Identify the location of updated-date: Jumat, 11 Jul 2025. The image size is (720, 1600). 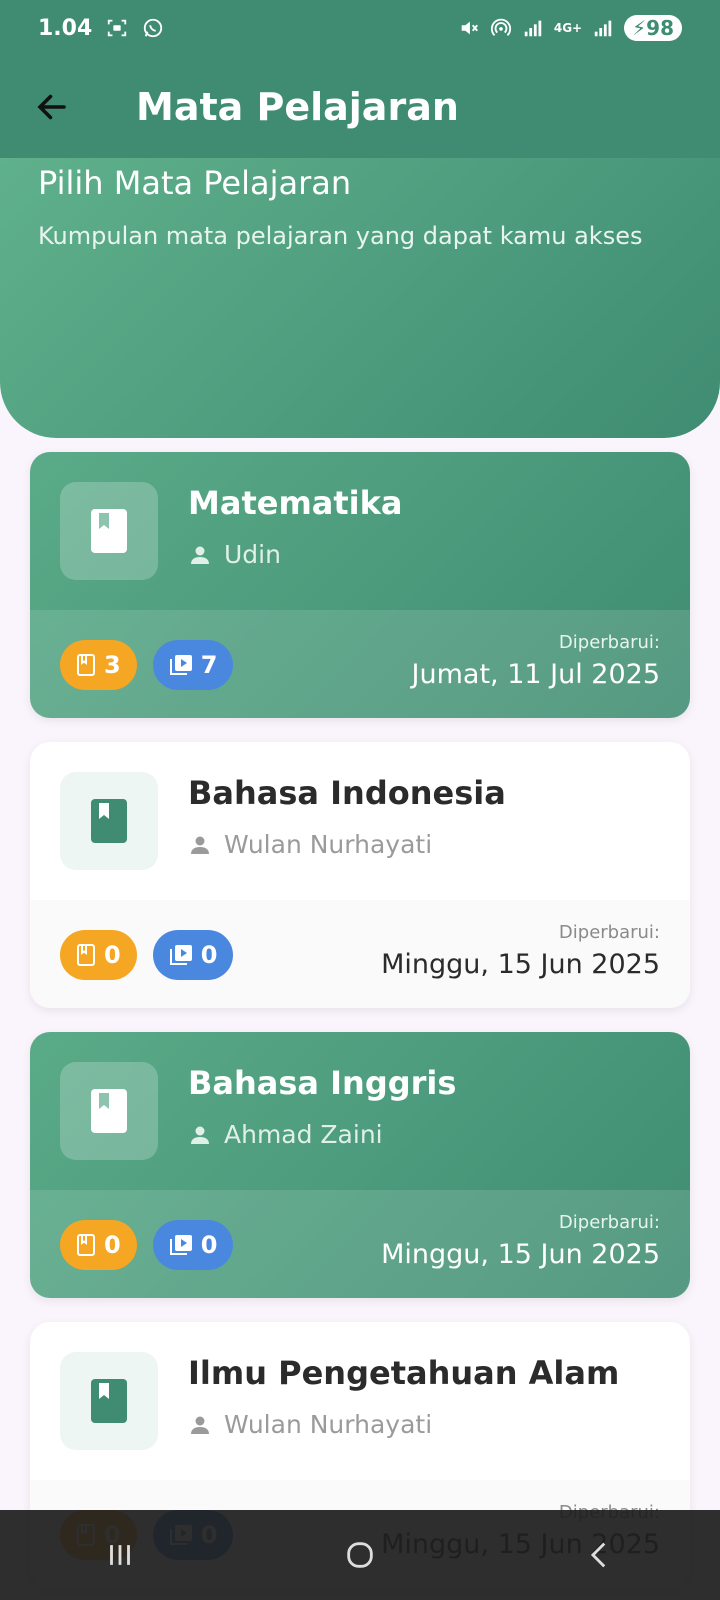
(535, 674).